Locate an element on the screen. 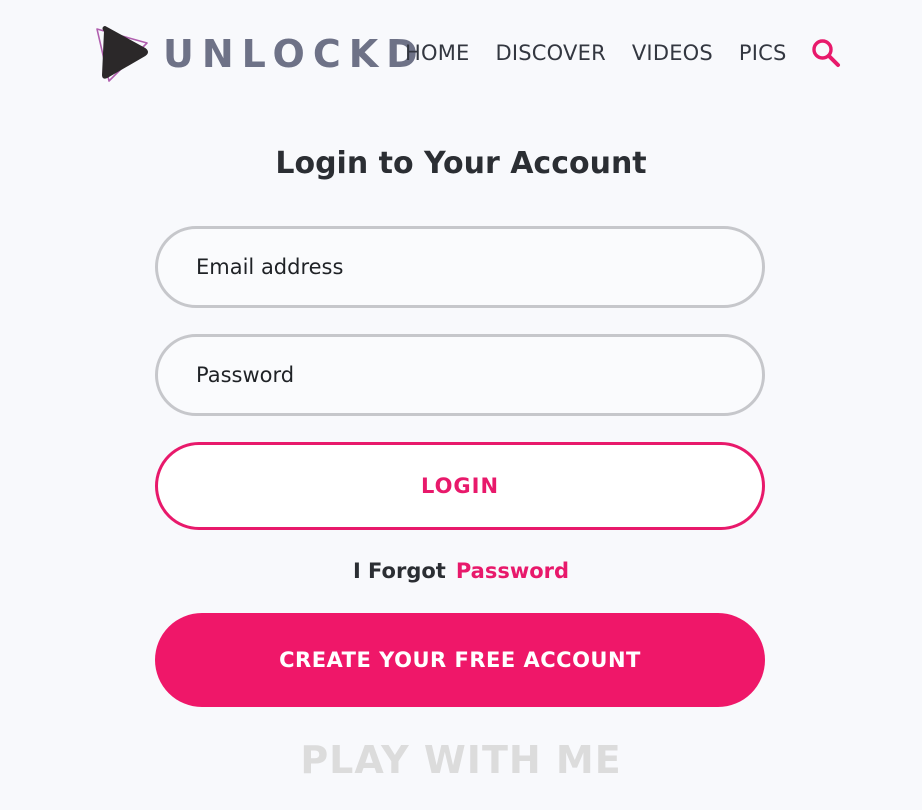  nav-home: HOME is located at coordinates (437, 53).